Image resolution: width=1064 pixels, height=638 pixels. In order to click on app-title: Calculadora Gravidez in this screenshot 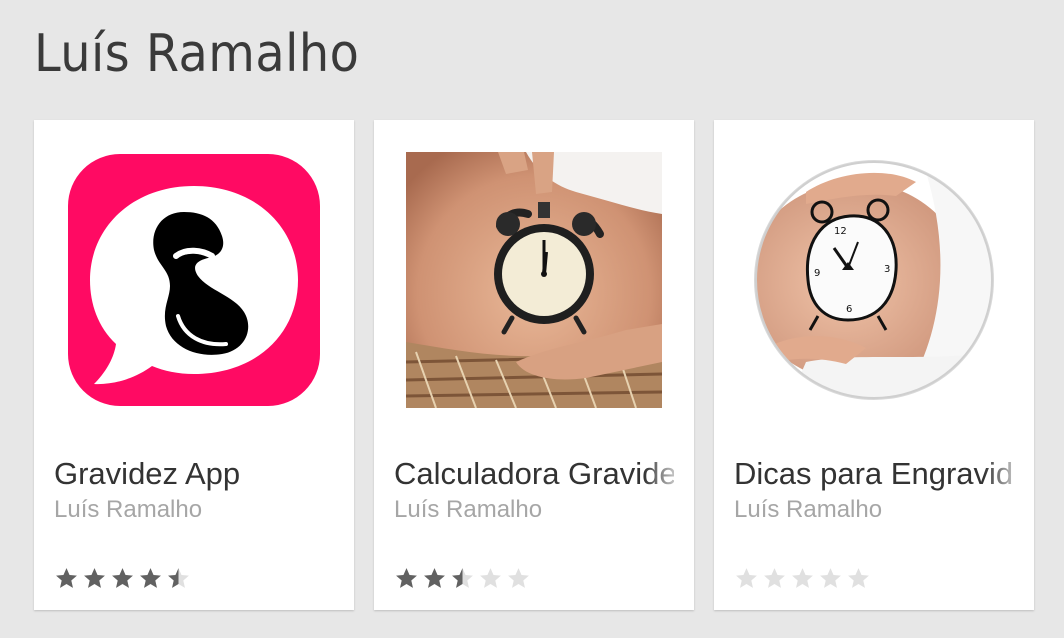, I will do `click(534, 474)`.